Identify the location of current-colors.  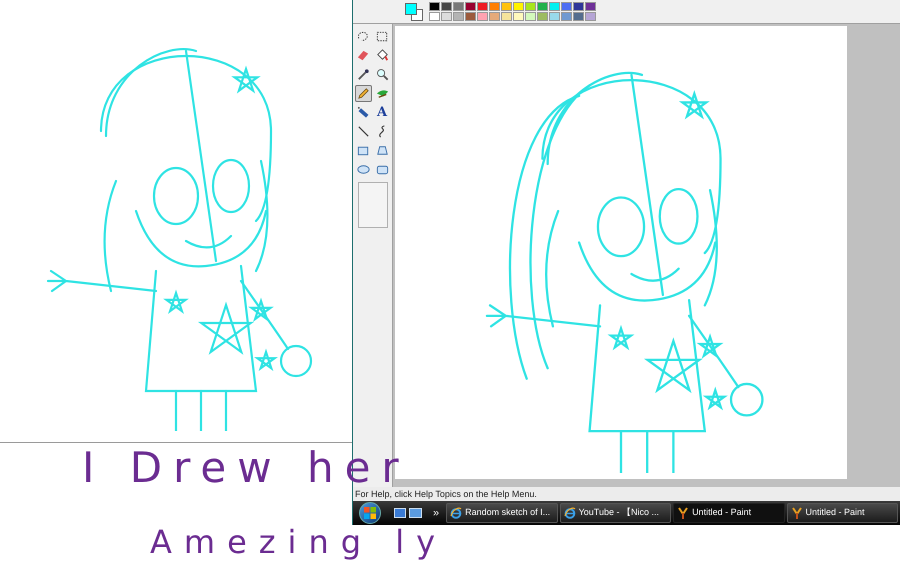
(414, 11).